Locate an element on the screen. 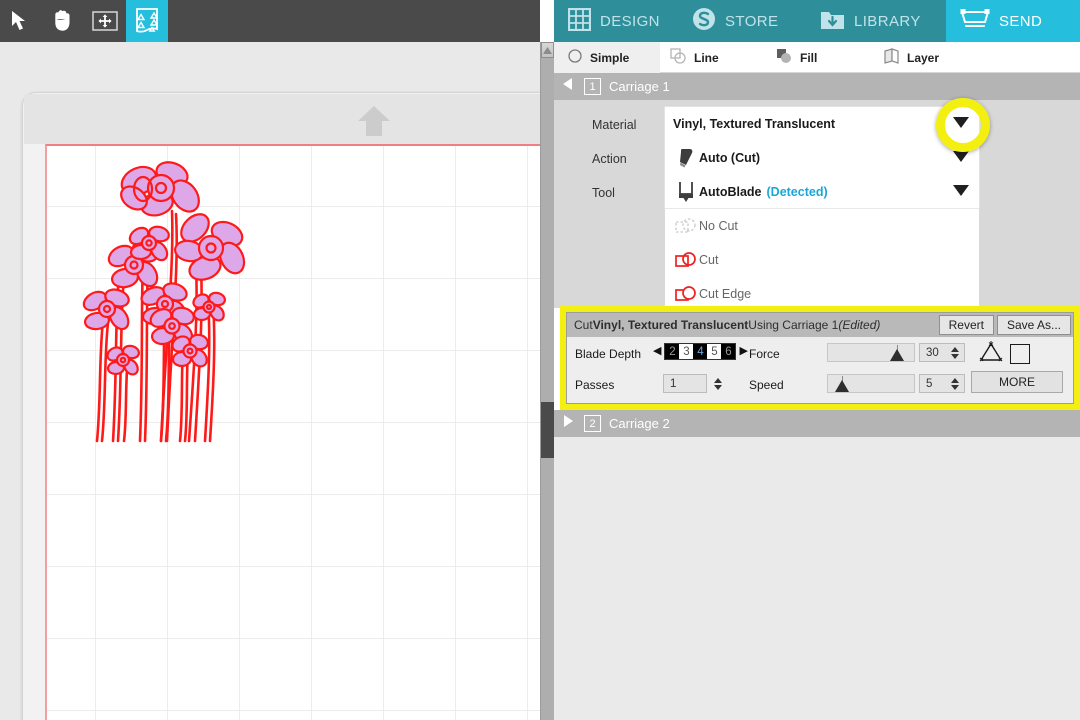 The width and height of the screenshot is (1080, 720). blade-depth-tick-4: 4 is located at coordinates (700, 351).